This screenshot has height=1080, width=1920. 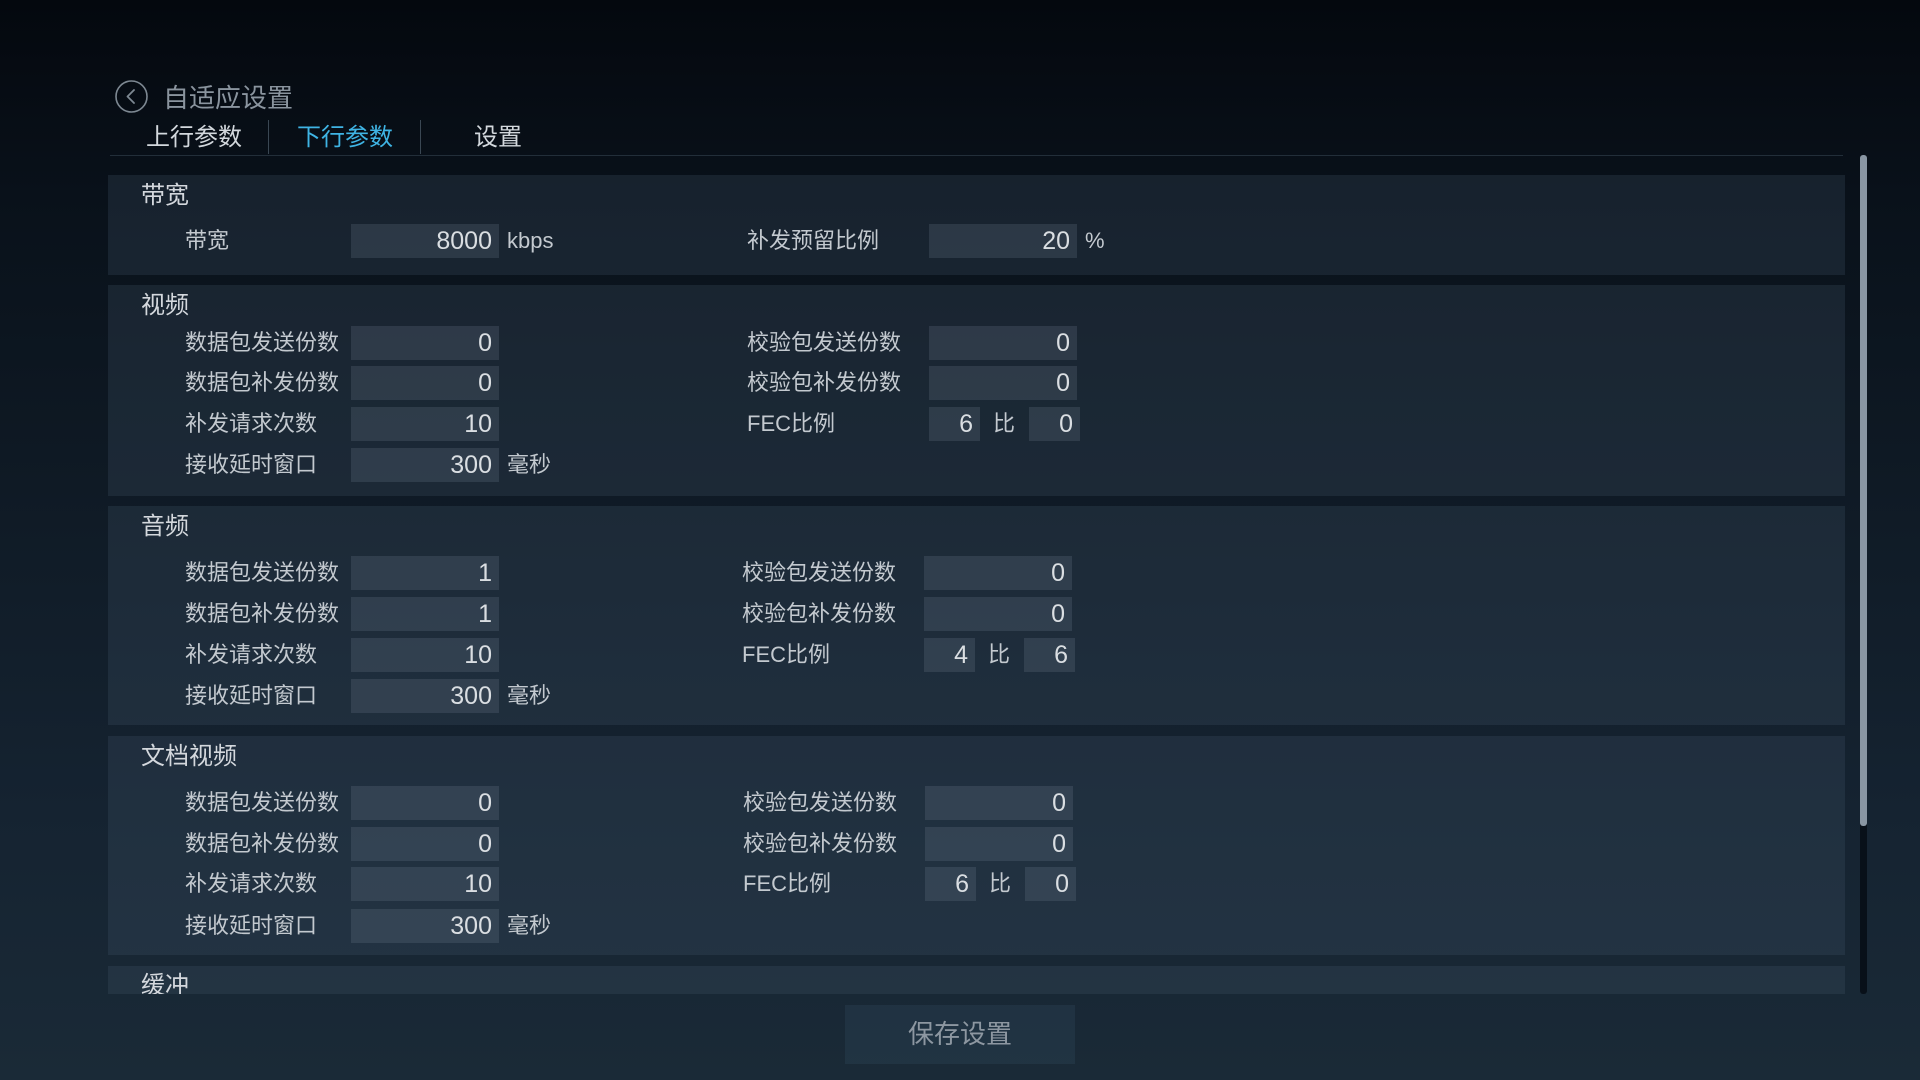 I want to click on audio-check-resend-input: 0, so click(x=998, y=614).